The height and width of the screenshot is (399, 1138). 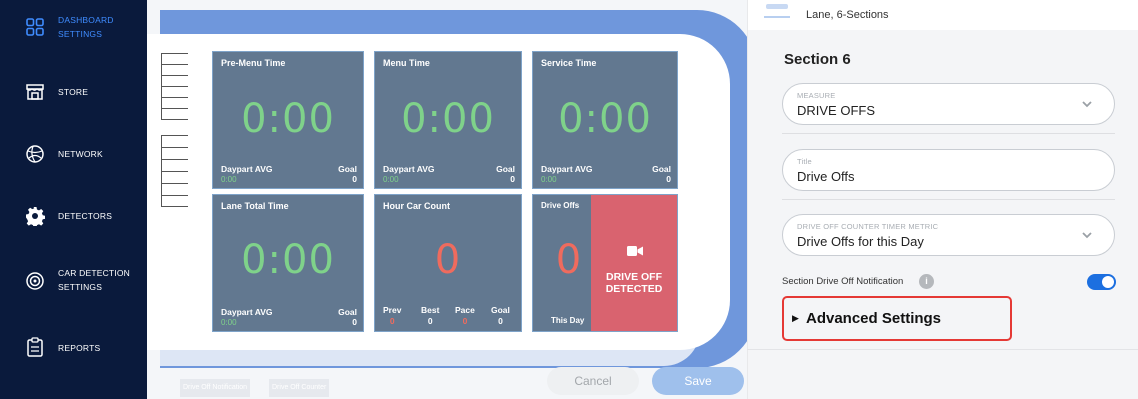 I want to click on sidebar-item-car-detection-settings: CAR DETECTION SETTINGS, so click(x=73, y=281).